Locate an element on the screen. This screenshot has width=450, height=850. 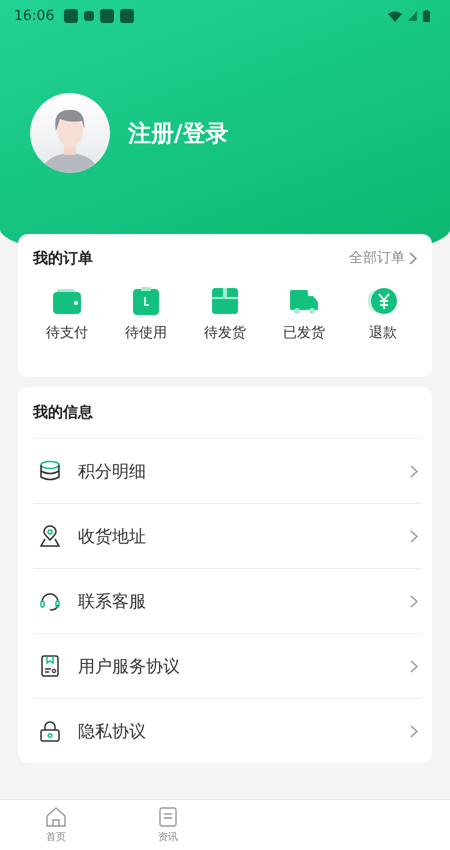
menu-item: 用户服务协议 is located at coordinates (235, 666).